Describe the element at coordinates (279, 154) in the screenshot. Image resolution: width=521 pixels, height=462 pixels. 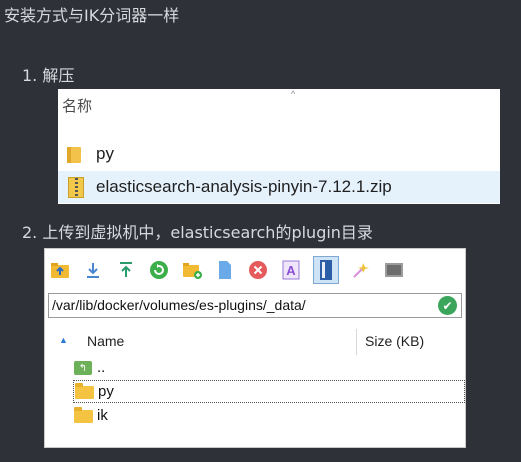
I see `explorer-row-py: py` at that location.